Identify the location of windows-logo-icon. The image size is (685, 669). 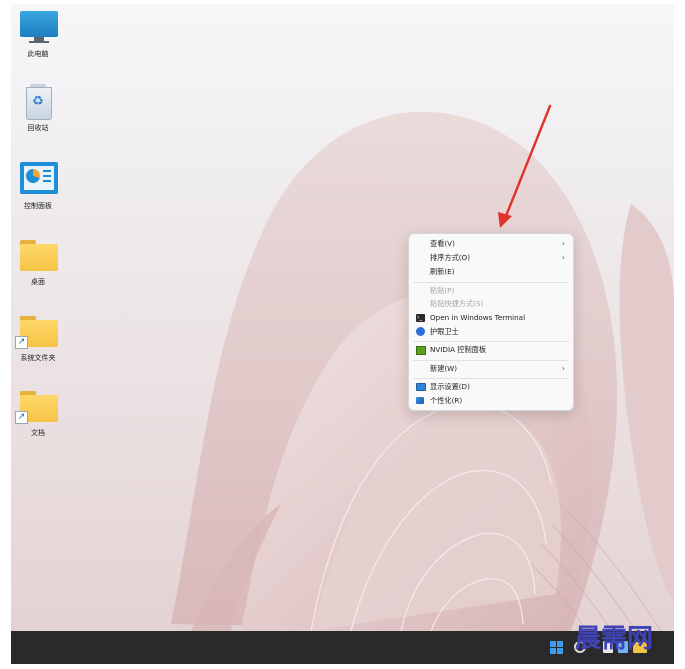
(556, 647).